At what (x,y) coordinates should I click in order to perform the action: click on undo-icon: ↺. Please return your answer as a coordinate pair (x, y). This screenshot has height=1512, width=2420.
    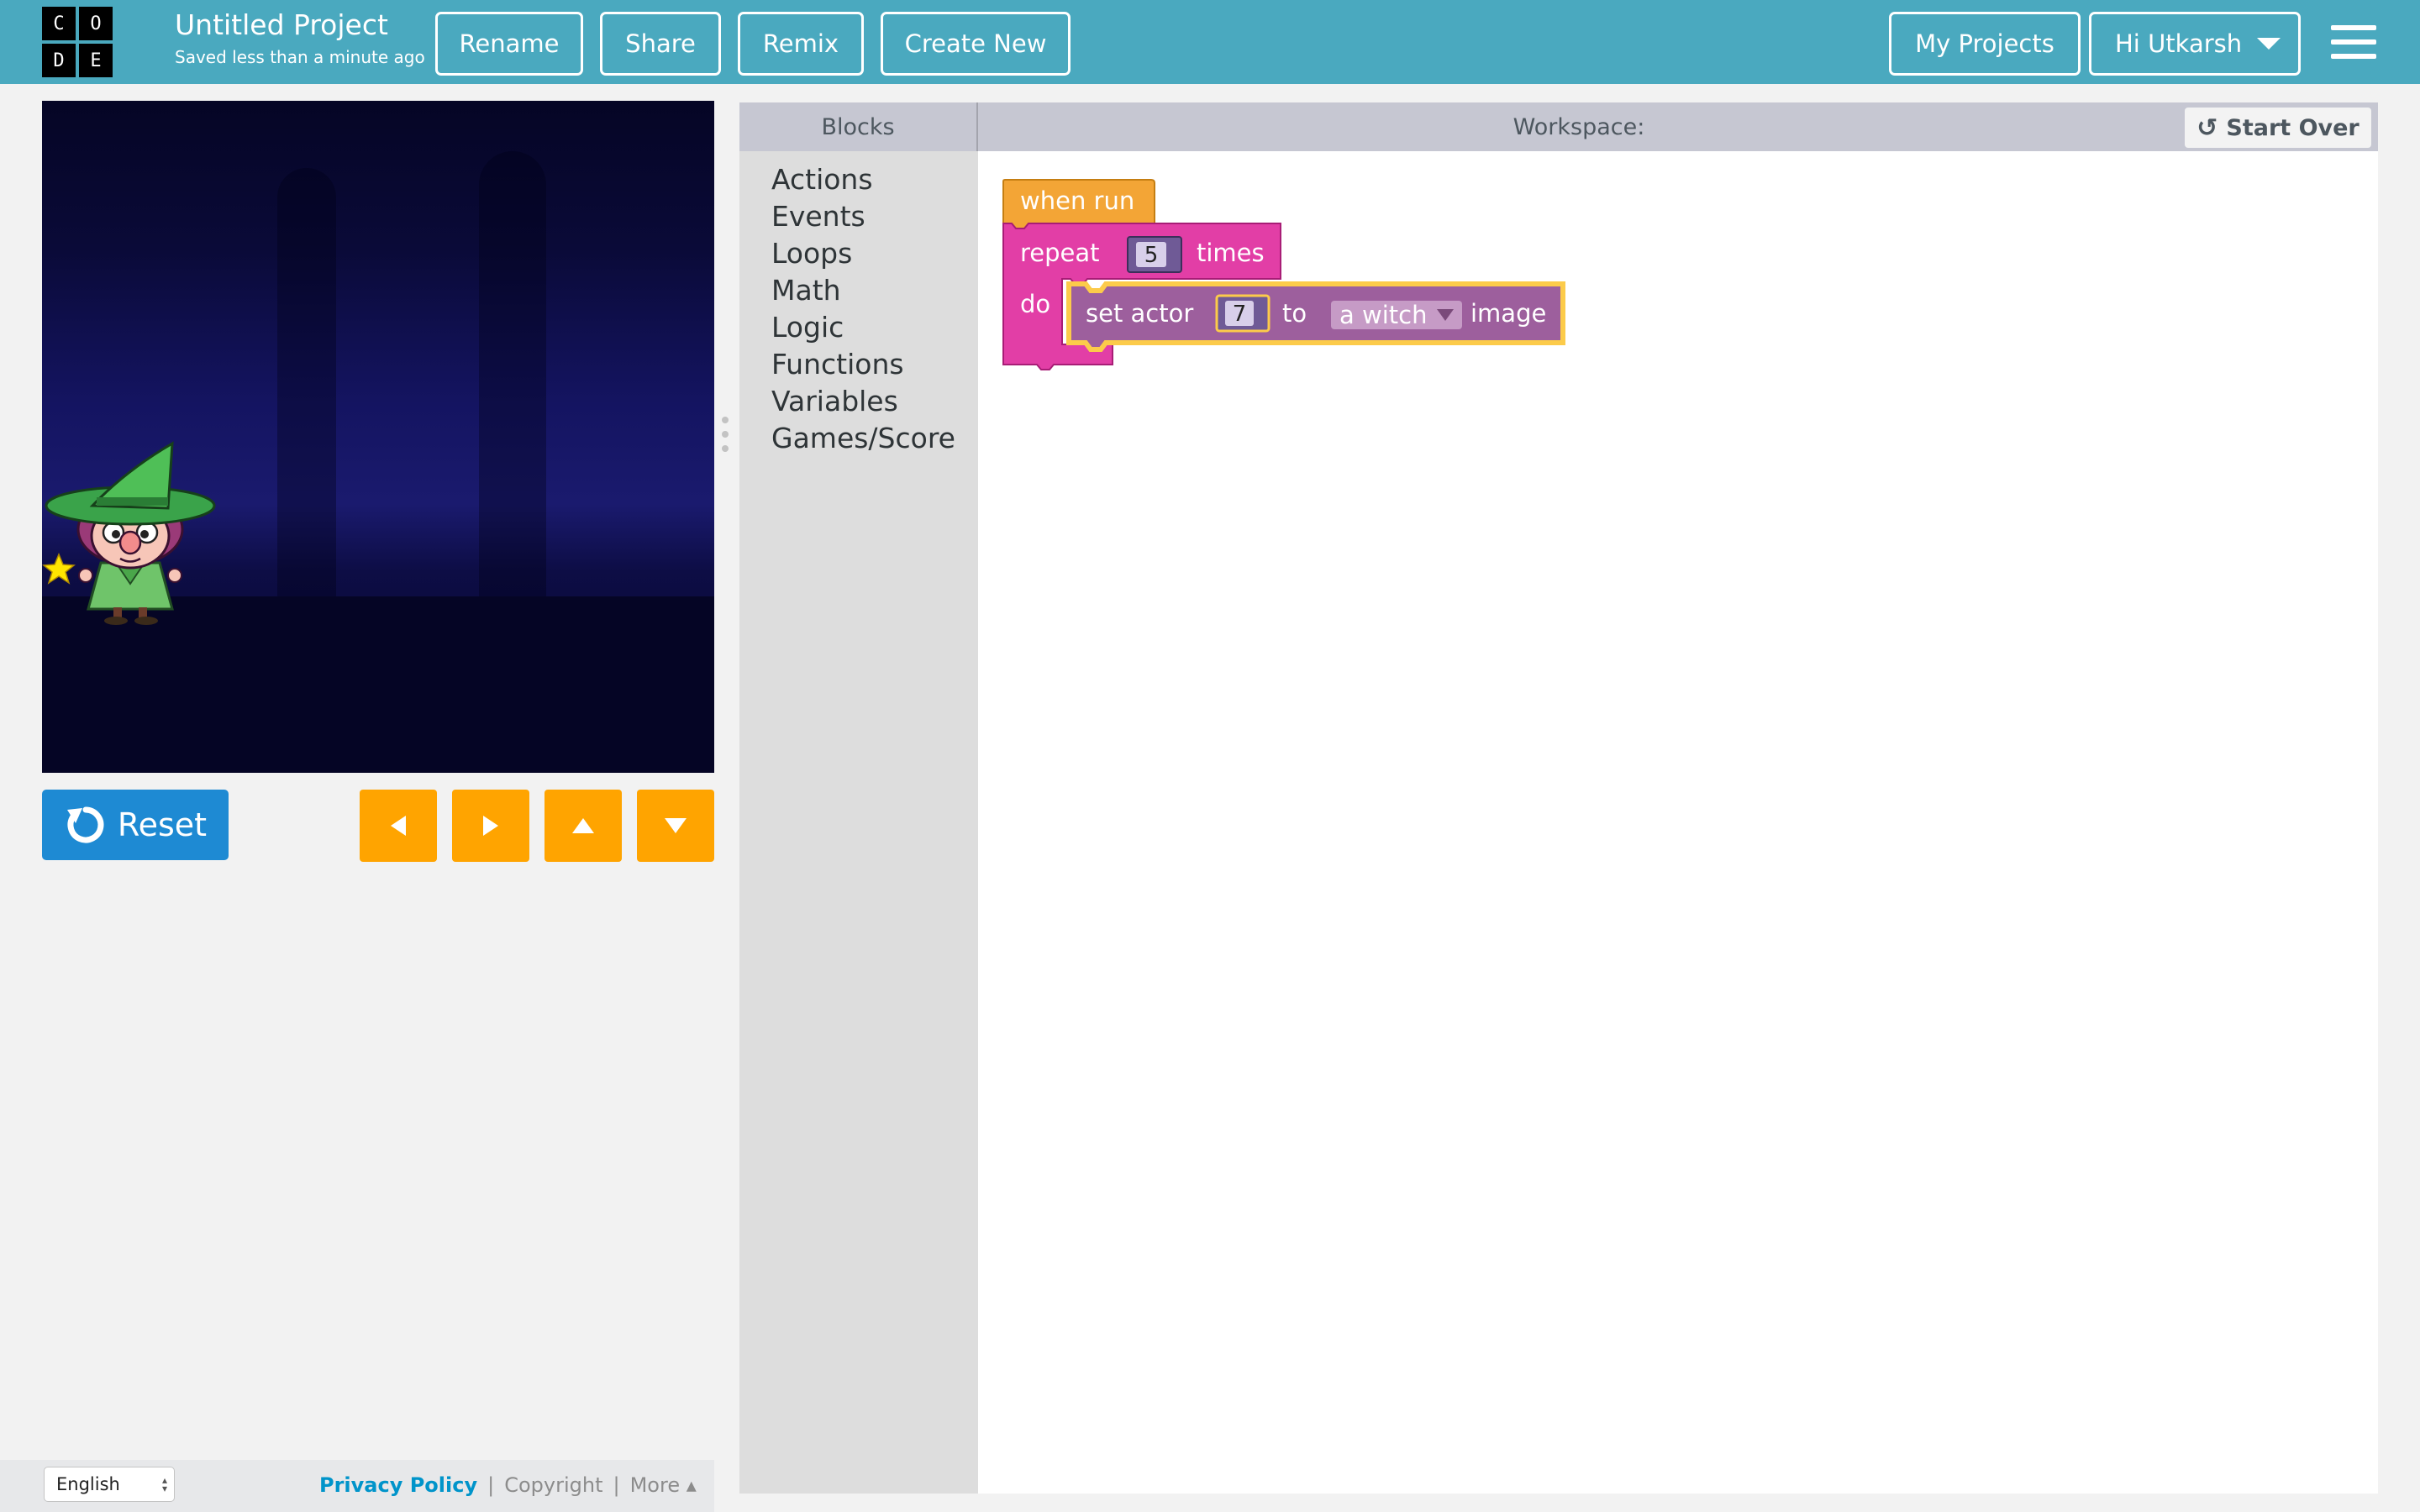
    Looking at the image, I should click on (2207, 128).